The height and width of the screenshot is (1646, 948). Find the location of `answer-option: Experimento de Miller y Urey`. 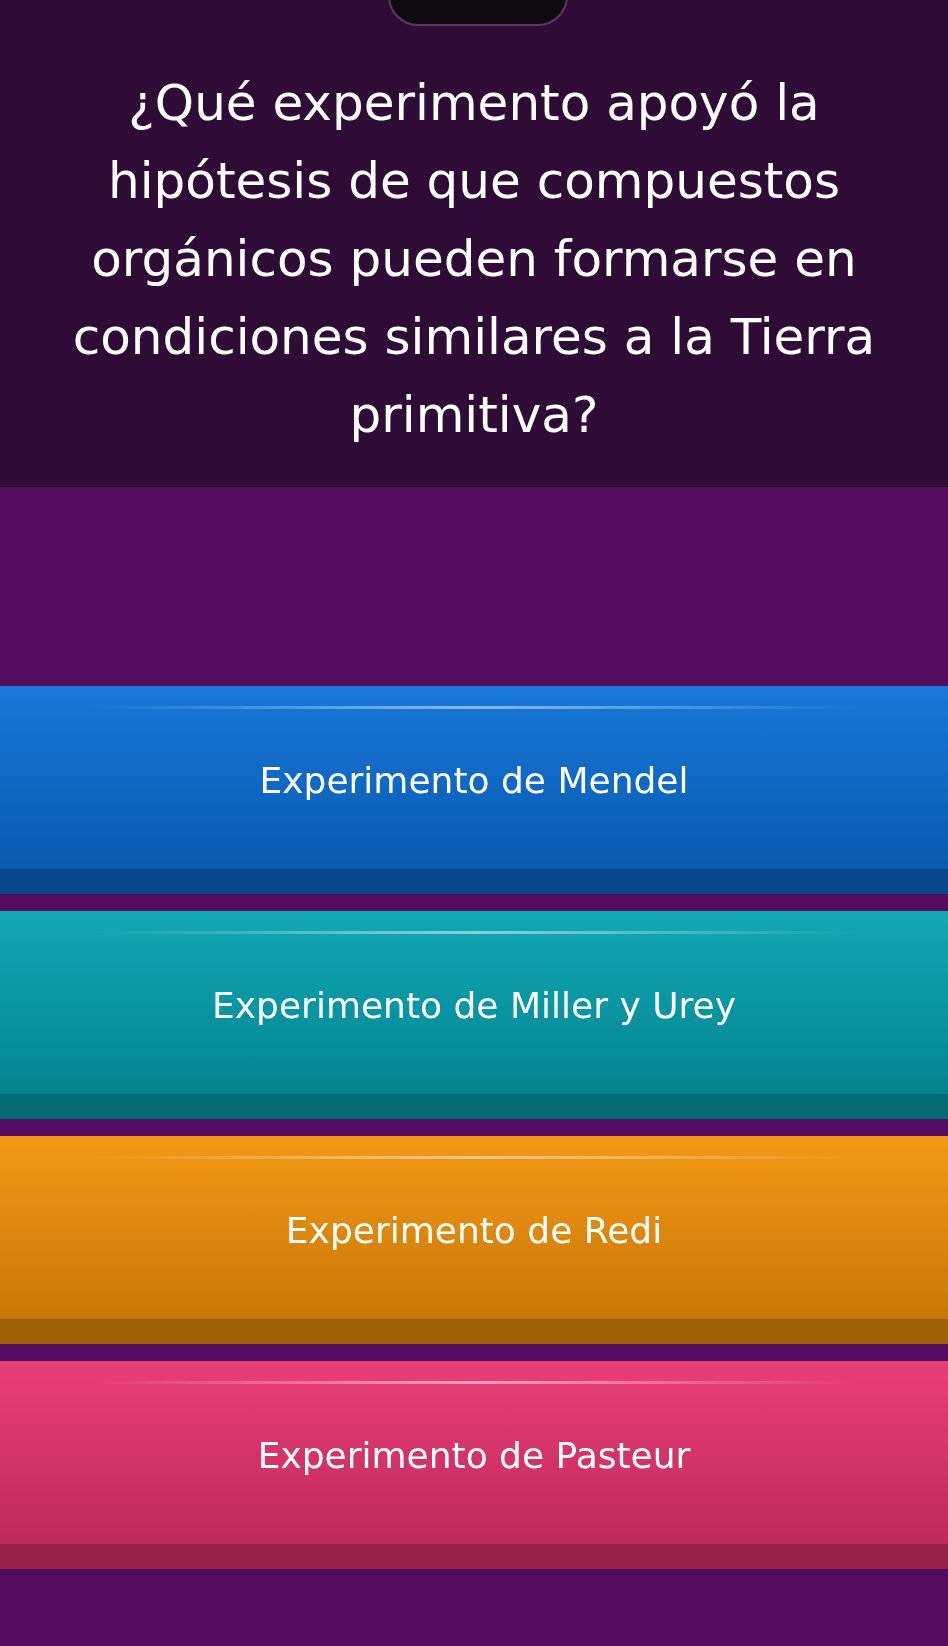

answer-option: Experimento de Miller y Urey is located at coordinates (474, 1015).